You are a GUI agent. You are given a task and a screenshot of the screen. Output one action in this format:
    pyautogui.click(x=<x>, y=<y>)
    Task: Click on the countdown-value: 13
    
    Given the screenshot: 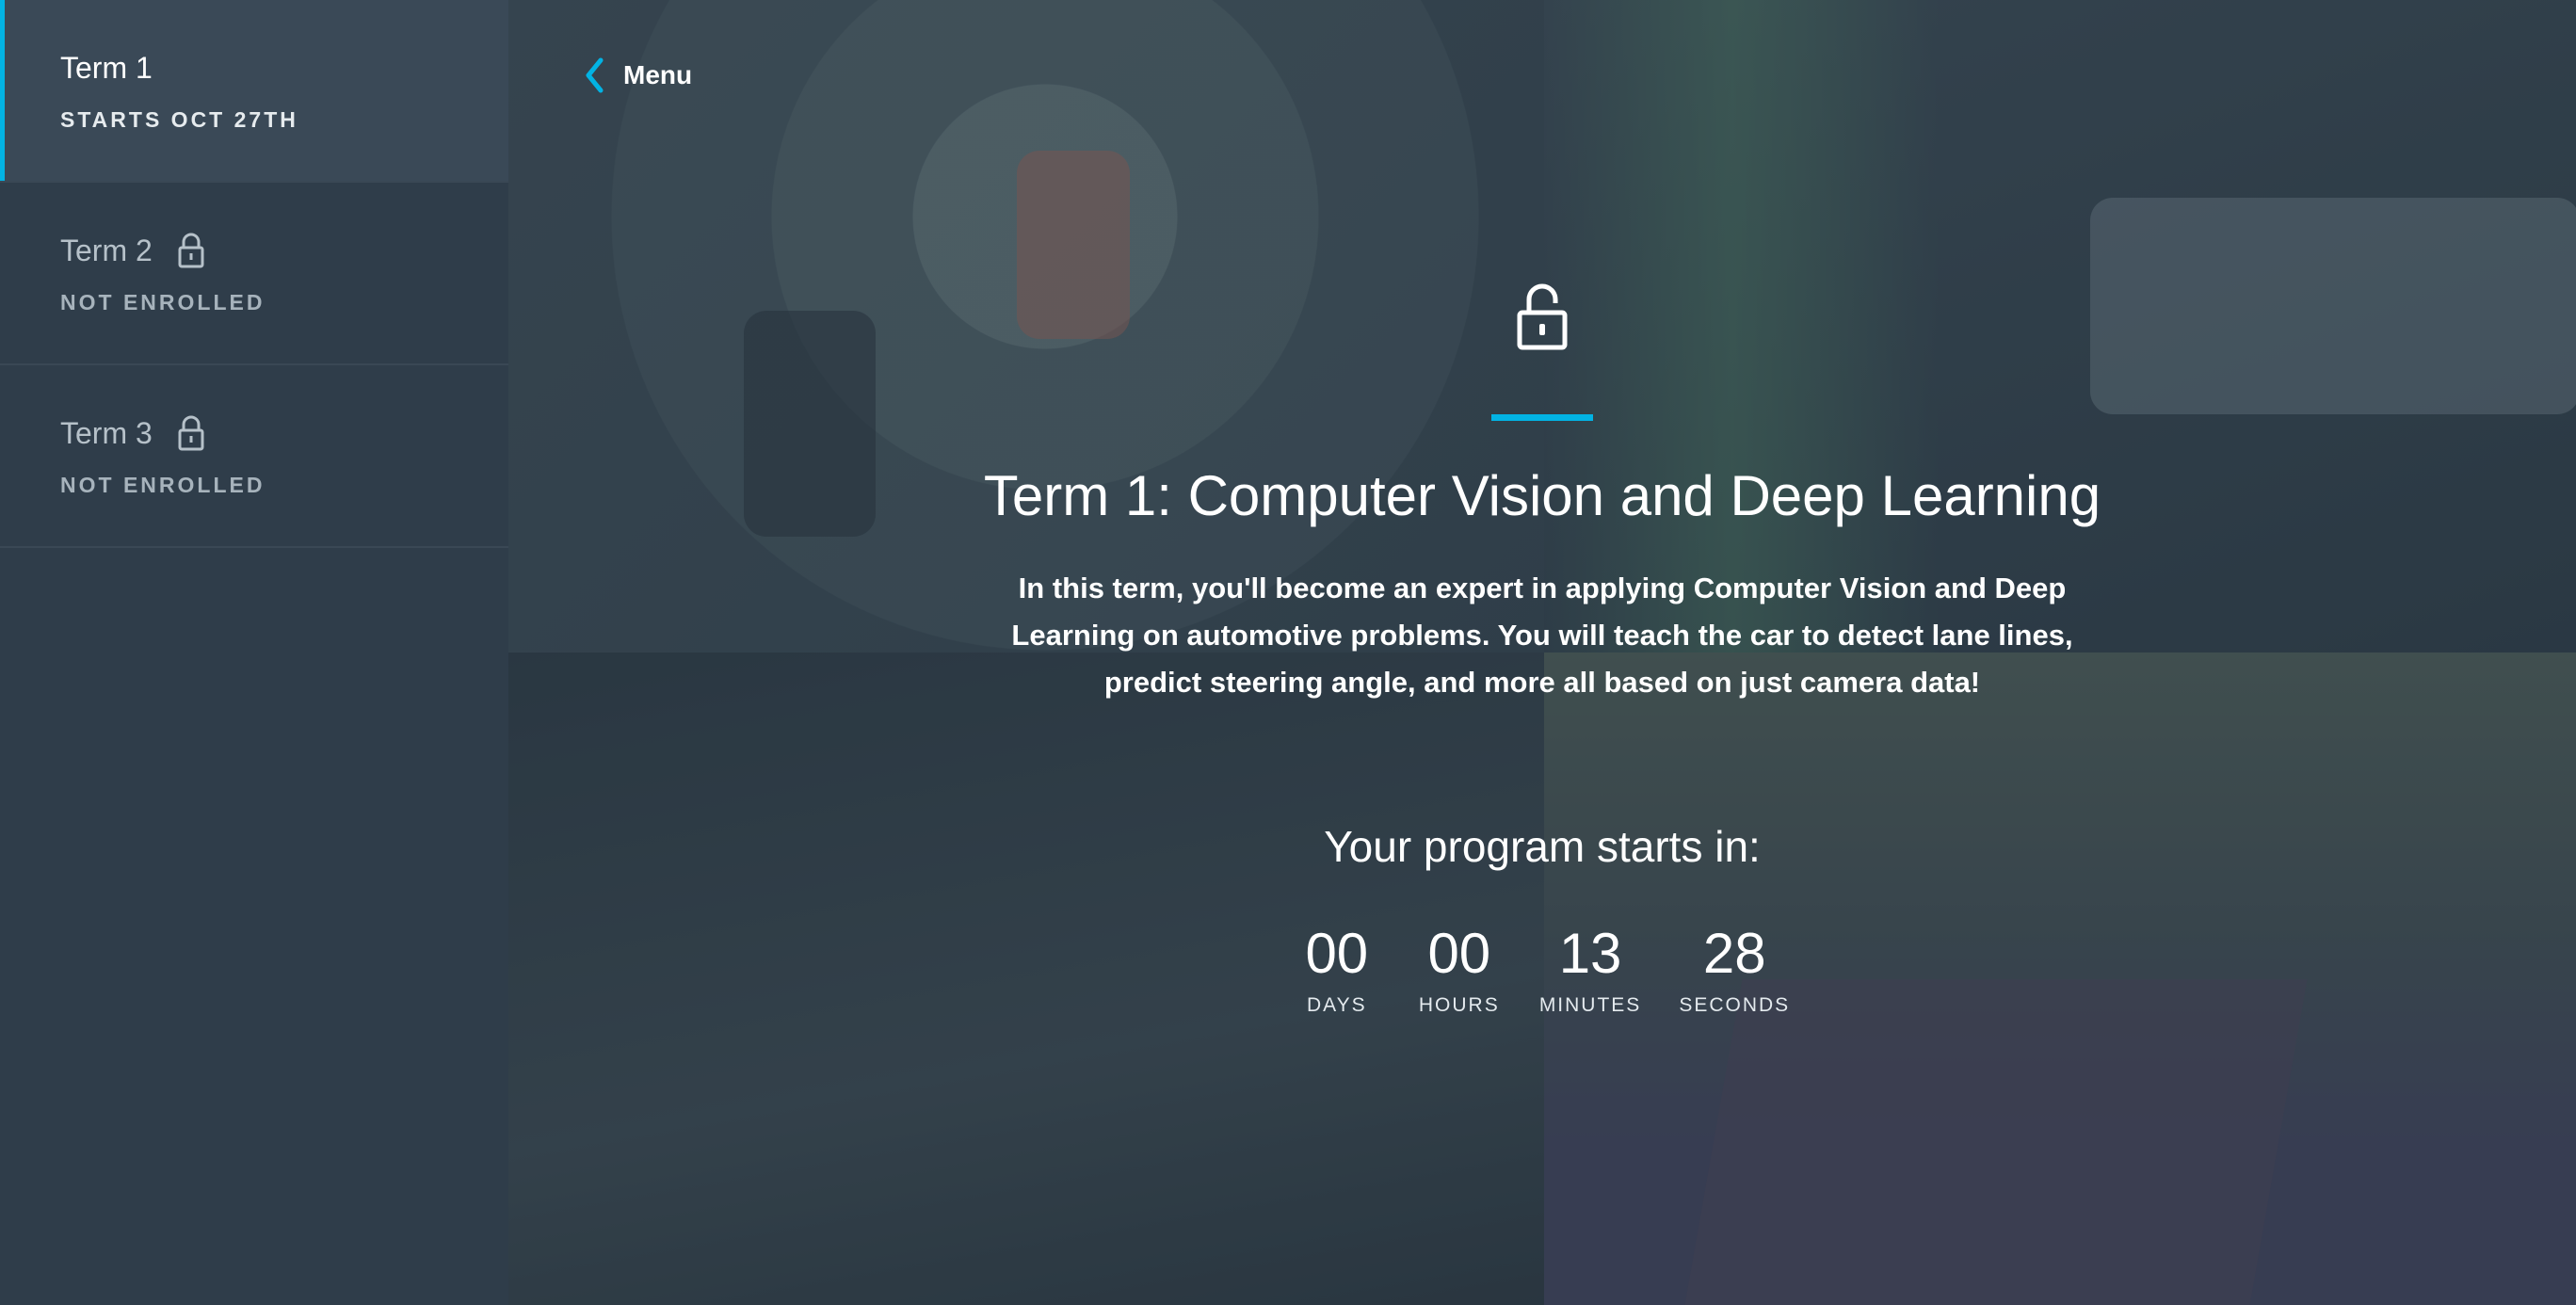 What is the action you would take?
    pyautogui.click(x=1590, y=953)
    